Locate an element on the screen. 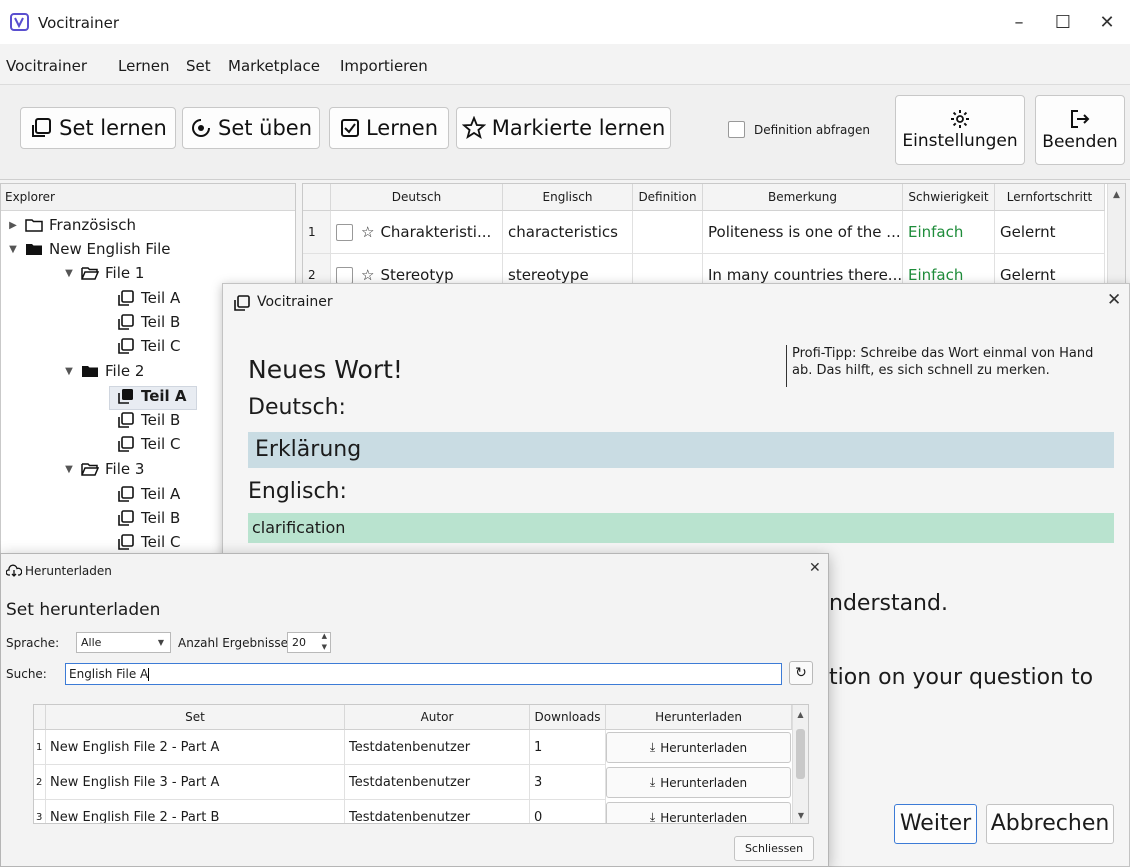 This screenshot has height=867, width=1130. example-text-line-1: nderstand. is located at coordinates (888, 603).